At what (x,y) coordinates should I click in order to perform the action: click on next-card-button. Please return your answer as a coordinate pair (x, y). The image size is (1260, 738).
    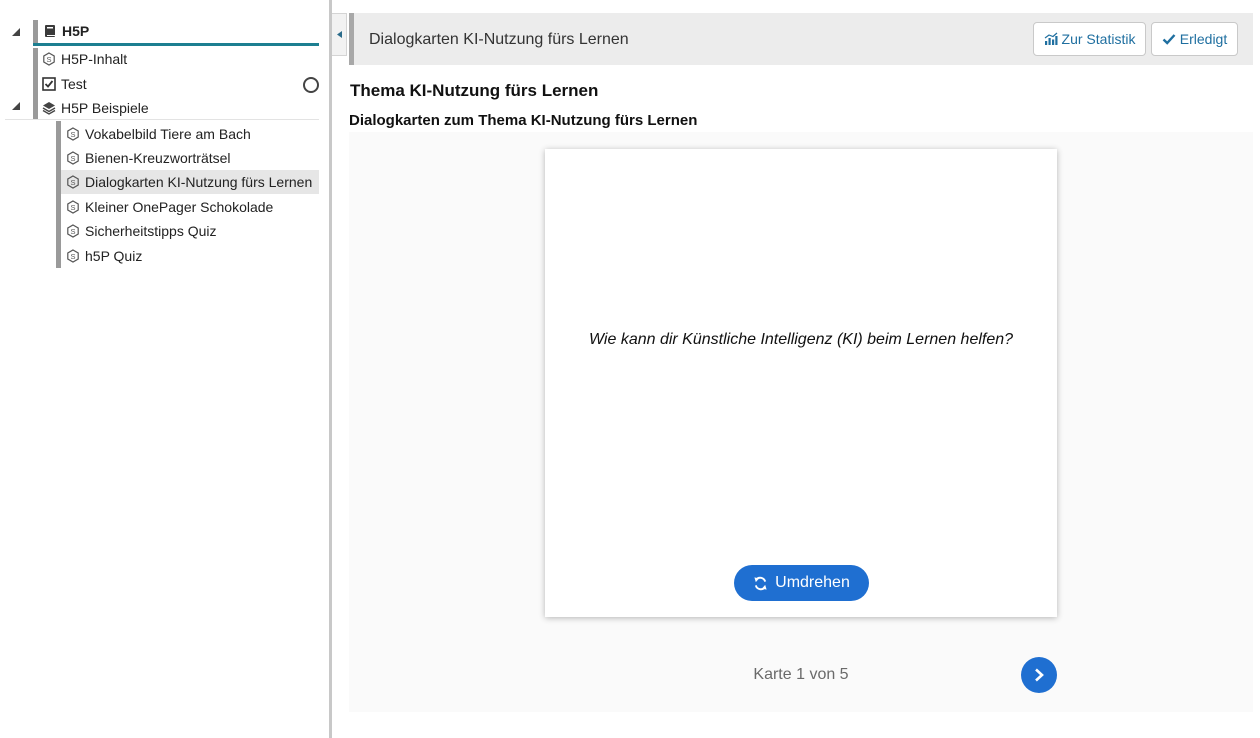
    Looking at the image, I should click on (1039, 675).